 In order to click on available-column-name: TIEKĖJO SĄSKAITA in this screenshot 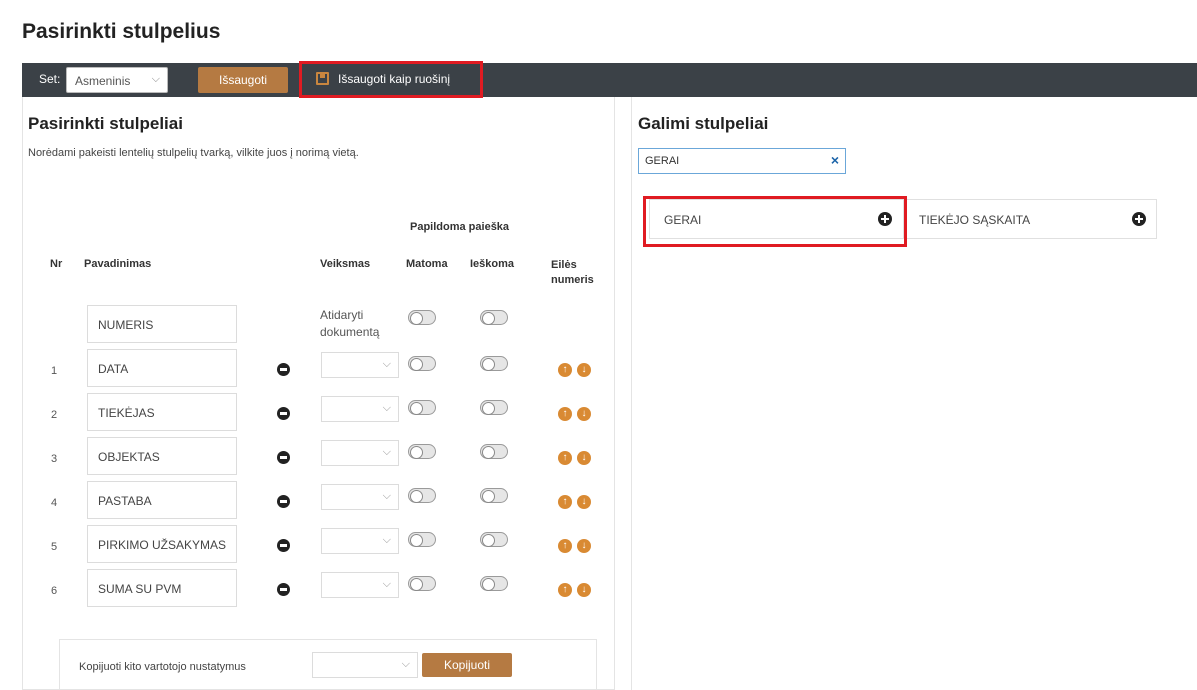, I will do `click(975, 220)`.